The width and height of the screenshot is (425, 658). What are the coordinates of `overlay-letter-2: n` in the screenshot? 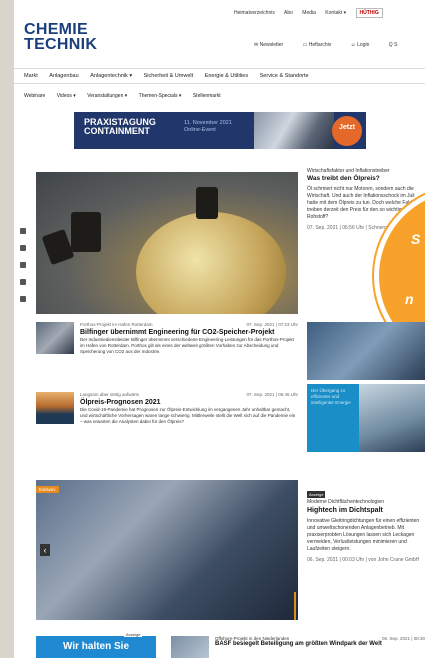 It's located at (409, 299).